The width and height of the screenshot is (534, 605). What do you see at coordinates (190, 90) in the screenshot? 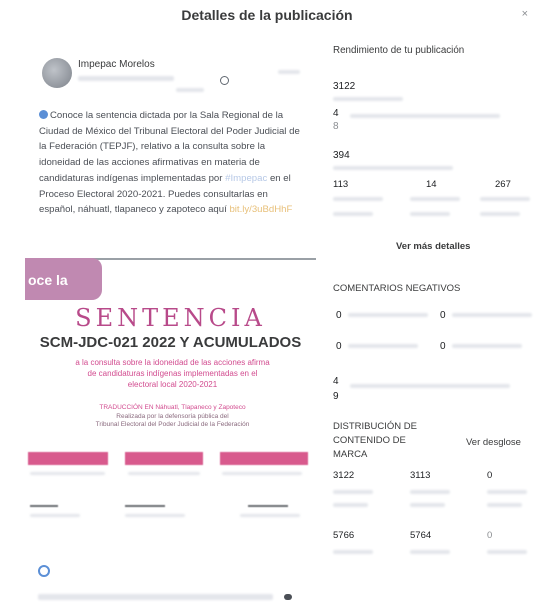
I see `post-time-blurred` at bounding box center [190, 90].